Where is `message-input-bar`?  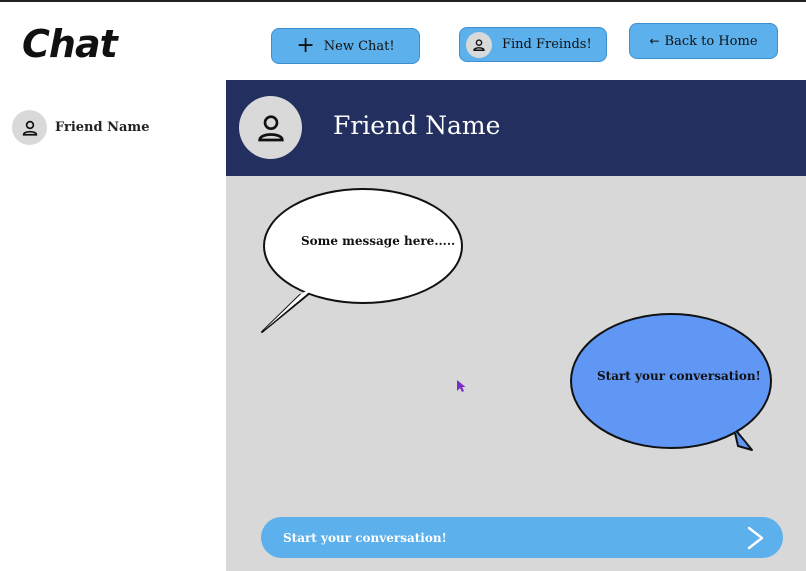
message-input-bar is located at coordinates (522, 537).